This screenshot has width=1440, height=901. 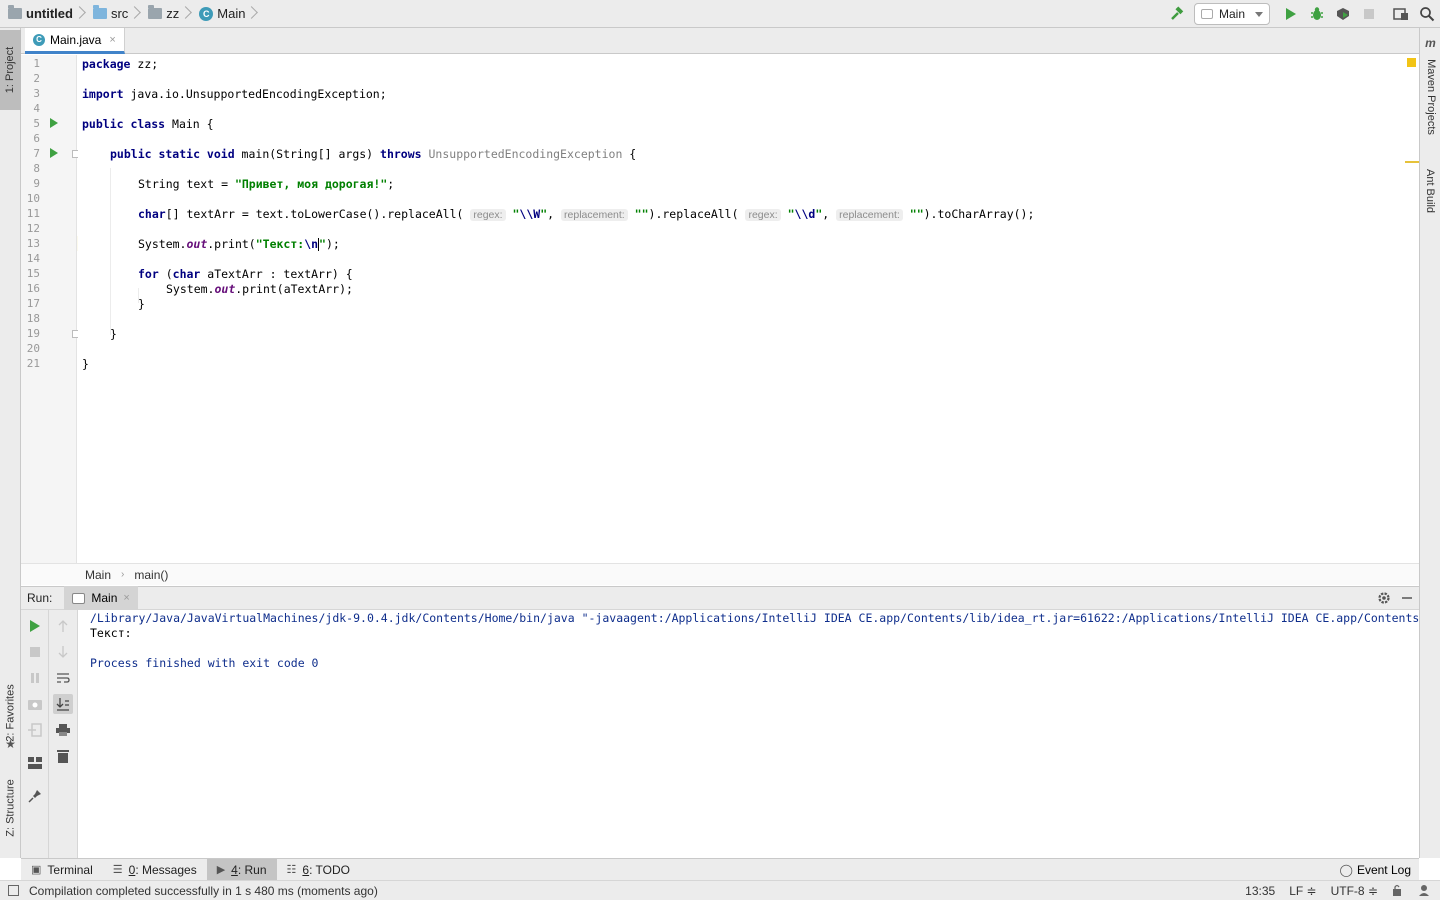 I want to click on debug-icon, so click(x=1317, y=14).